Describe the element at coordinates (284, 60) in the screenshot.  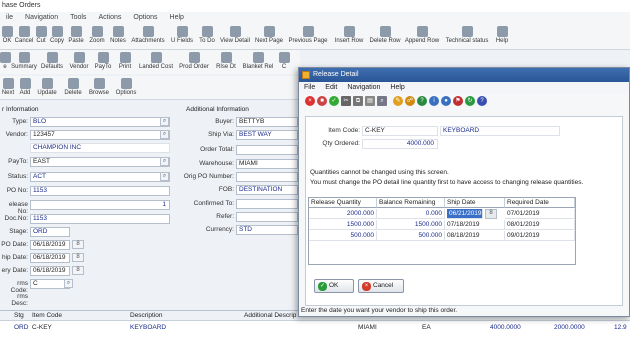
I see `toolbar-button-c: C` at that location.